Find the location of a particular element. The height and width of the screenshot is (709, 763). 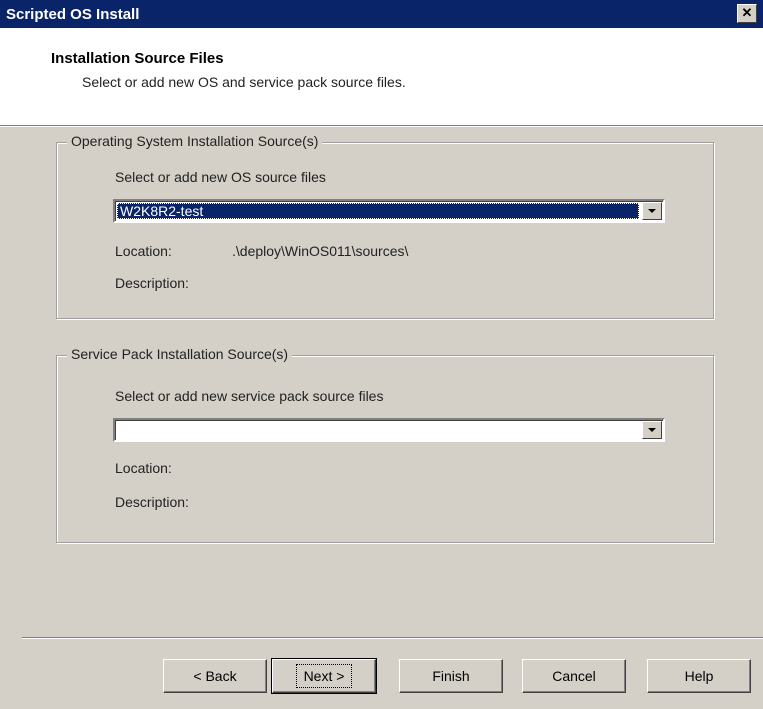

finish-button: Finish is located at coordinates (451, 676).